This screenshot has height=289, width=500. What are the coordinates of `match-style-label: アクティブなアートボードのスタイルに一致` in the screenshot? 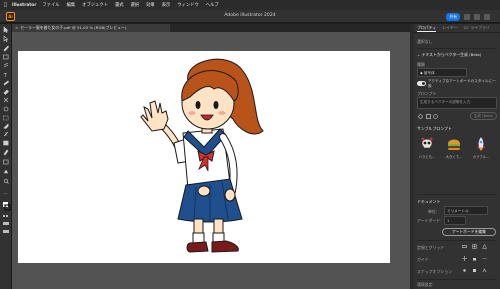 It's located at (462, 83).